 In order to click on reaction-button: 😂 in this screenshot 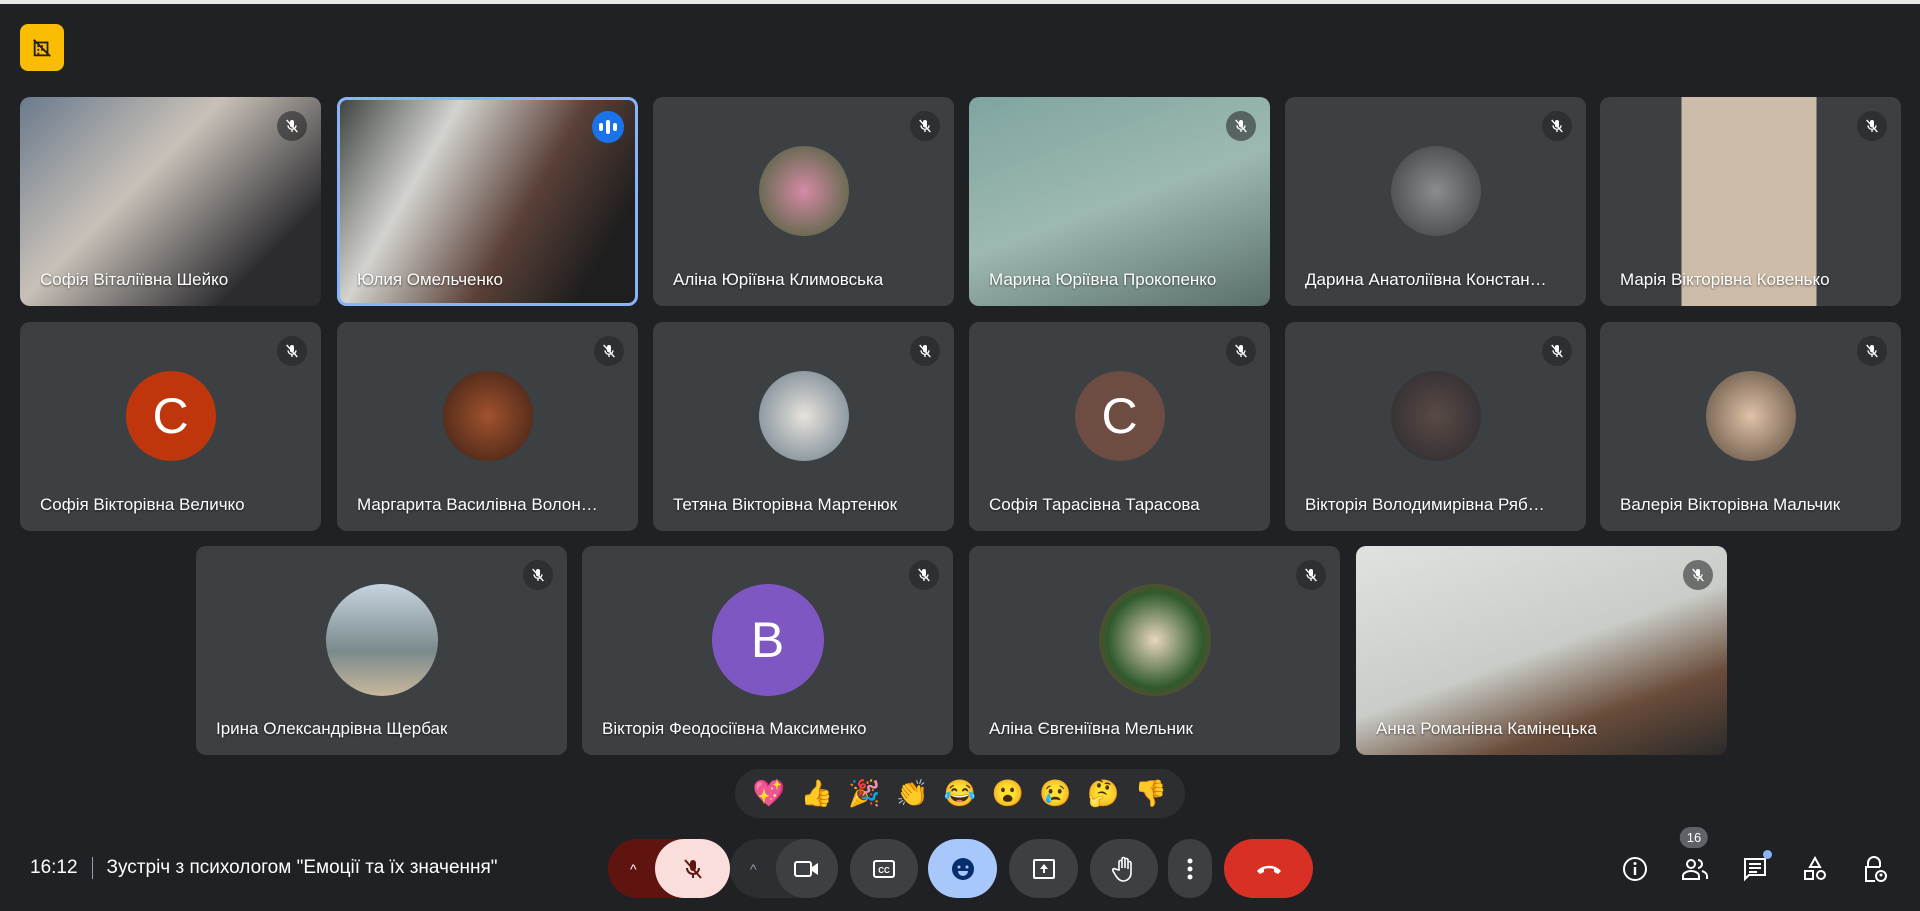, I will do `click(960, 793)`.